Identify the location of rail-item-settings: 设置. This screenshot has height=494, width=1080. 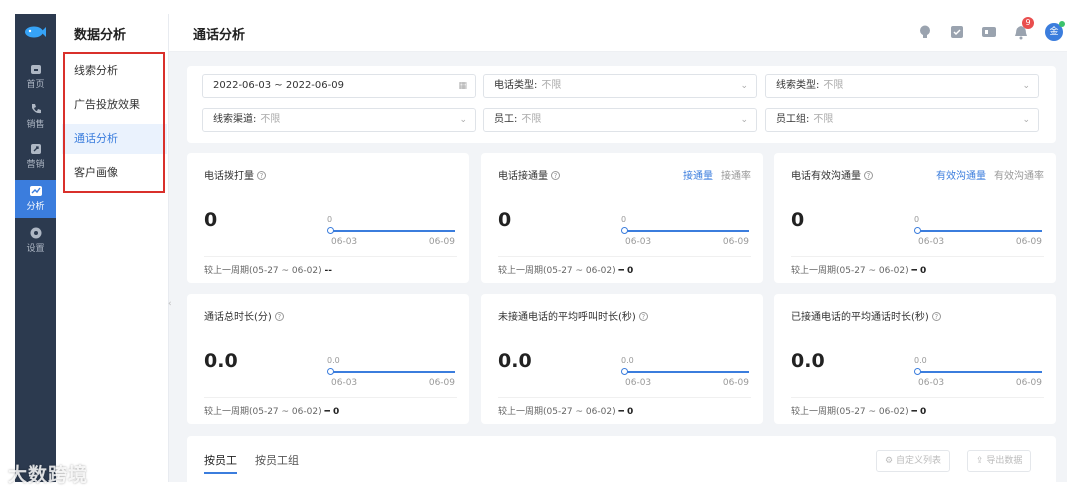
(35, 241).